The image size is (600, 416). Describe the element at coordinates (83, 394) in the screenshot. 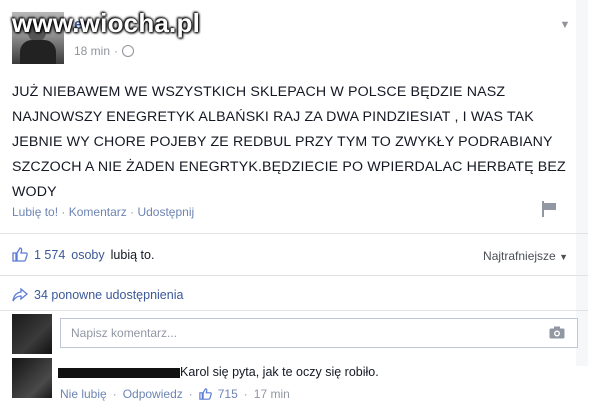

I see `unlike-button: Nie lubię` at that location.